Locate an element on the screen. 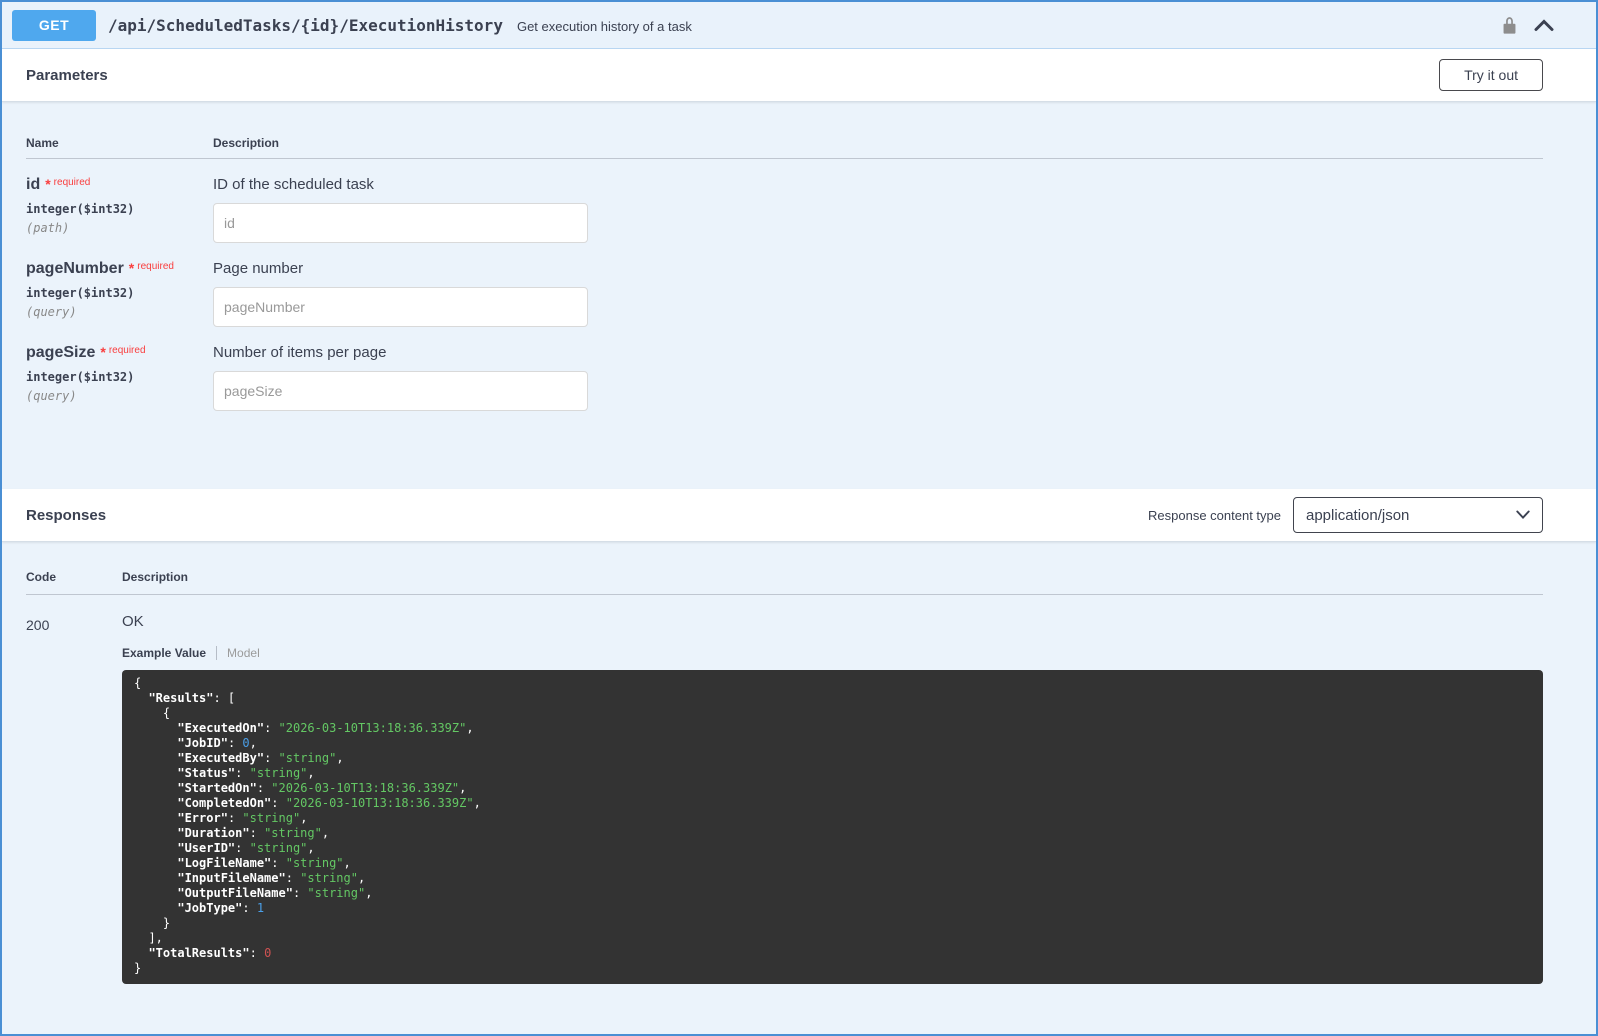 The height and width of the screenshot is (1036, 1598). responses-table-header: Code Description is located at coordinates (784, 568).